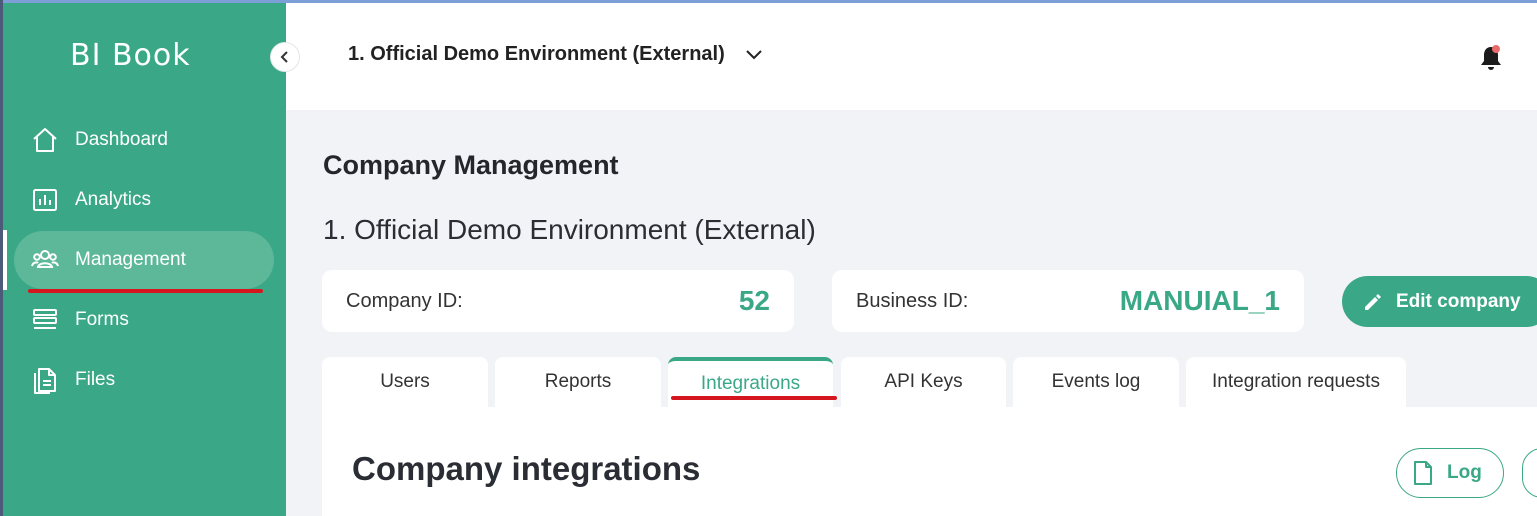 This screenshot has width=1537, height=516. What do you see at coordinates (45, 380) in the screenshot?
I see `files-icon` at bounding box center [45, 380].